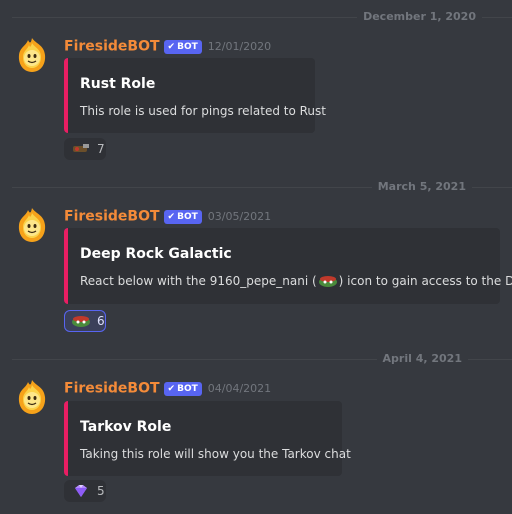 Image resolution: width=512 pixels, height=514 pixels. I want to click on embed-title: Rust Role, so click(118, 84).